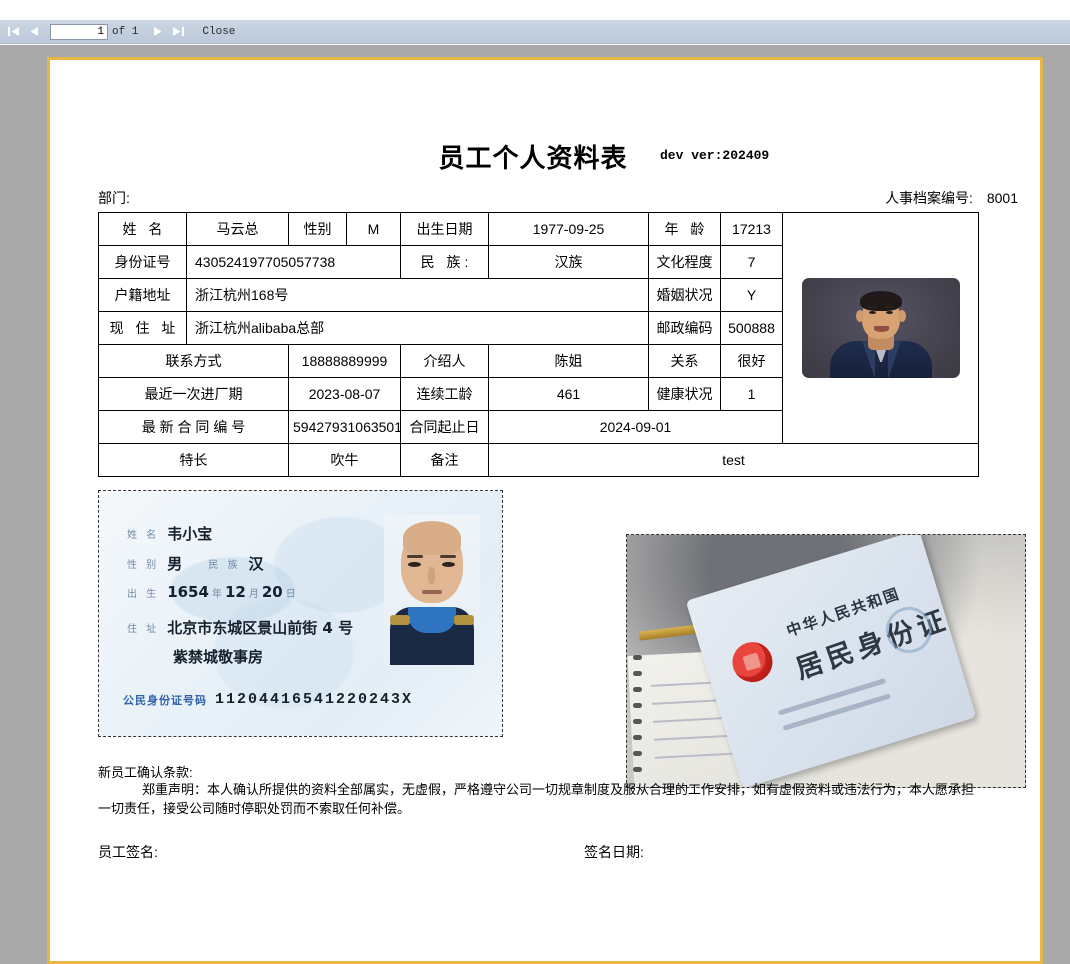 The width and height of the screenshot is (1070, 964). What do you see at coordinates (145, 772) in the screenshot?
I see `confirm-terms-heading: 新员工确认条款:` at bounding box center [145, 772].